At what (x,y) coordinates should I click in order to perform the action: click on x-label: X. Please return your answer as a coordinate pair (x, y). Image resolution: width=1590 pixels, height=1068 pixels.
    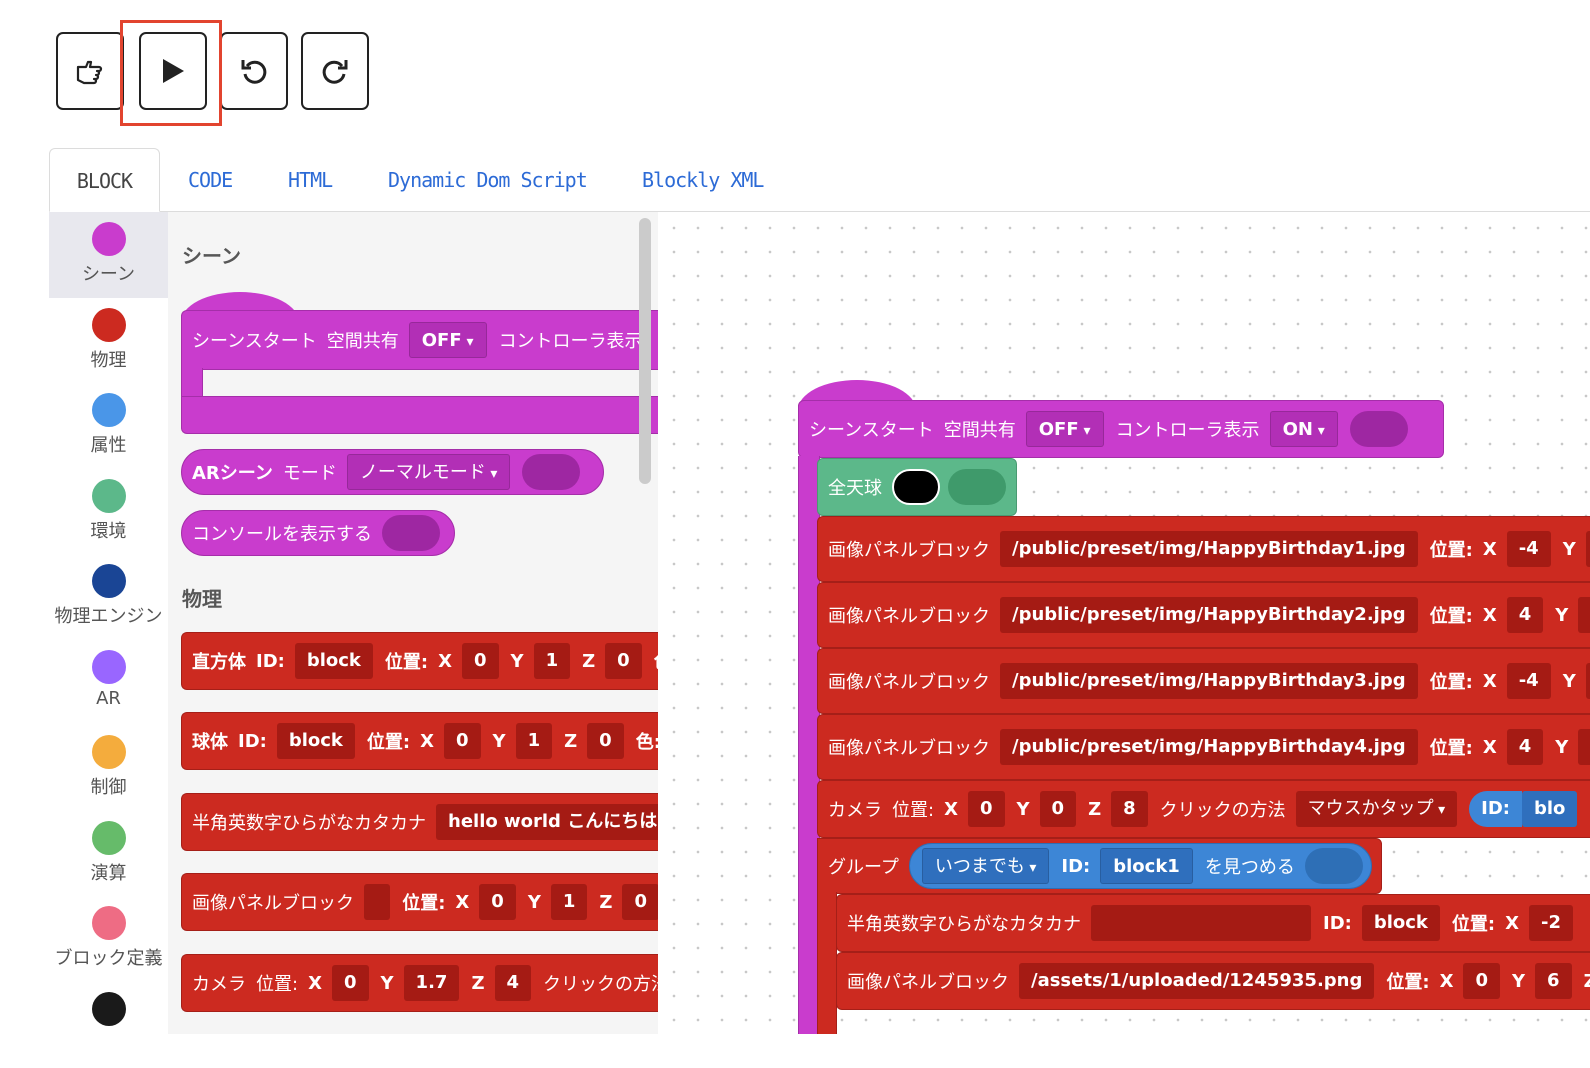
    Looking at the image, I should click on (951, 809).